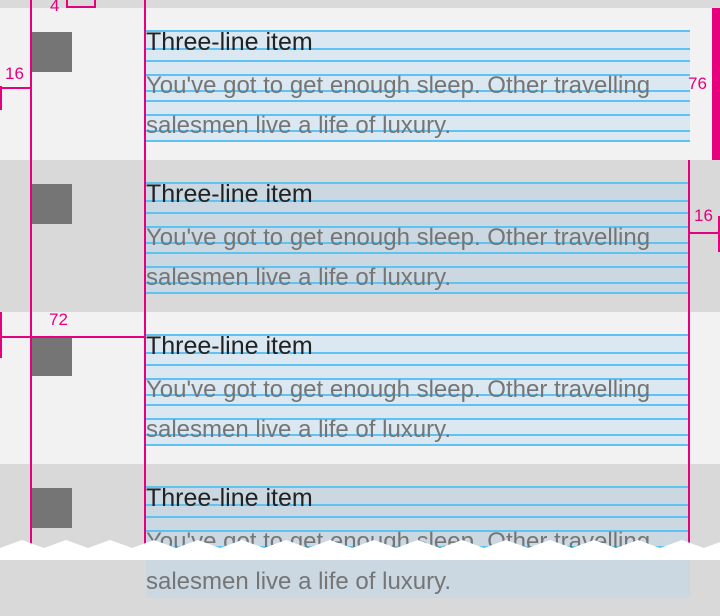 Image resolution: width=720 pixels, height=616 pixels. Describe the element at coordinates (360, 550) in the screenshot. I see `torn-edge` at that location.